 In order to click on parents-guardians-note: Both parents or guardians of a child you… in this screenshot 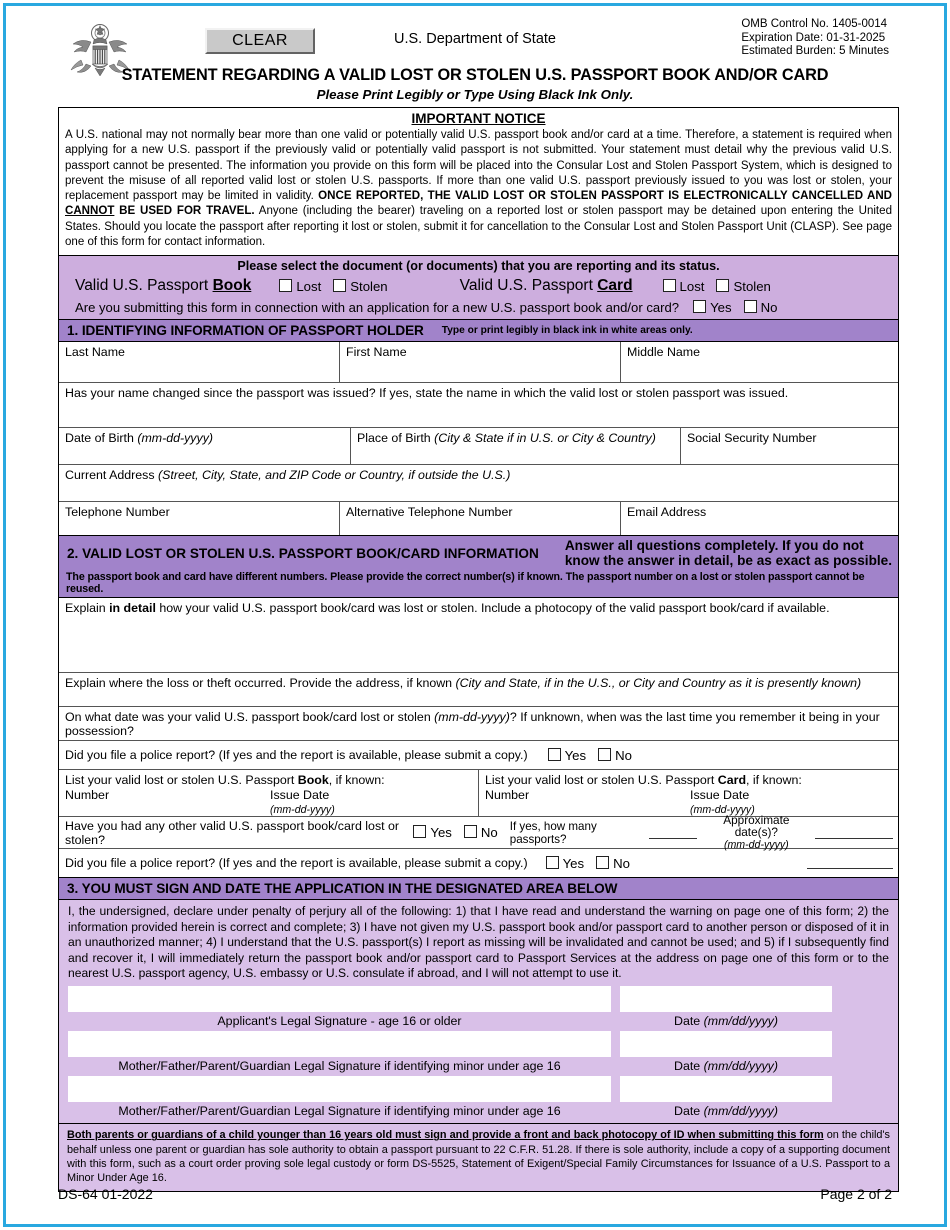, I will do `click(478, 1156)`.